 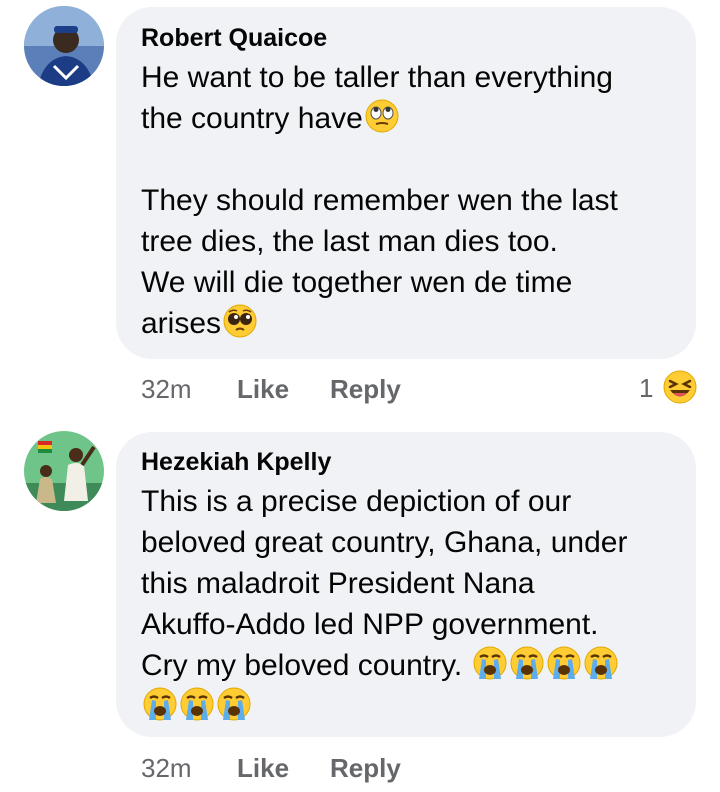 What do you see at coordinates (384, 665) in the screenshot?
I see `comment-line: Cry my beloved country.` at bounding box center [384, 665].